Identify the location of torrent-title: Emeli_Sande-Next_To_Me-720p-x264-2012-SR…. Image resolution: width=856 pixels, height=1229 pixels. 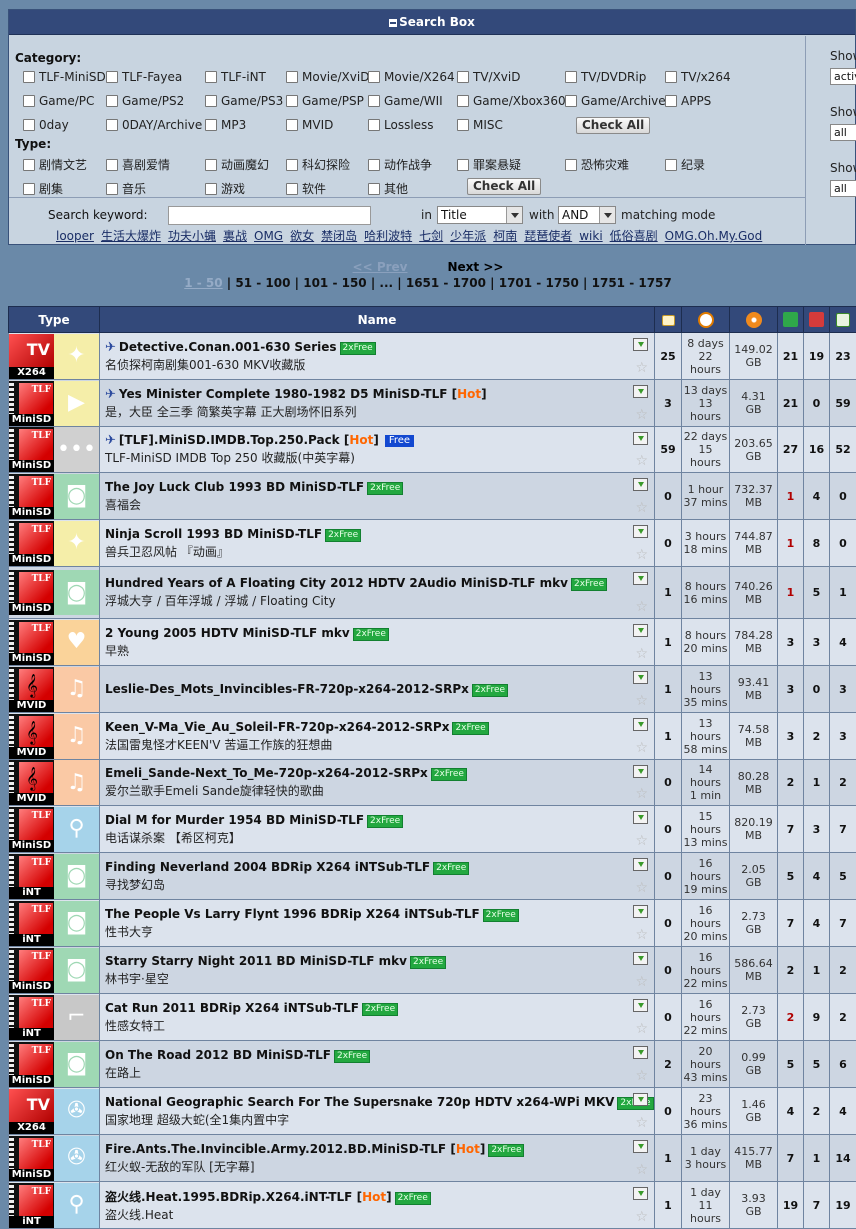
(266, 773).